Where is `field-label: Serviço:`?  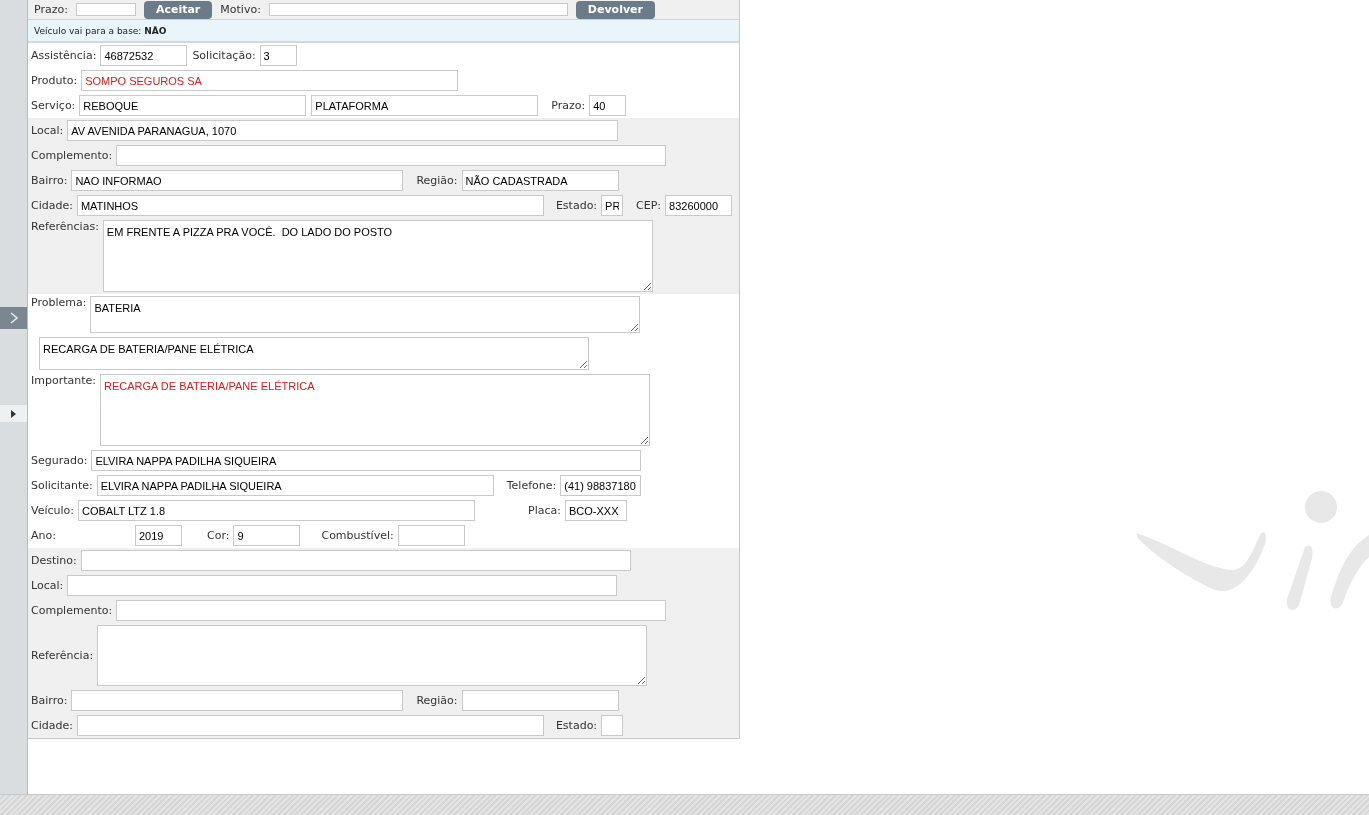
field-label: Serviço: is located at coordinates (53, 105).